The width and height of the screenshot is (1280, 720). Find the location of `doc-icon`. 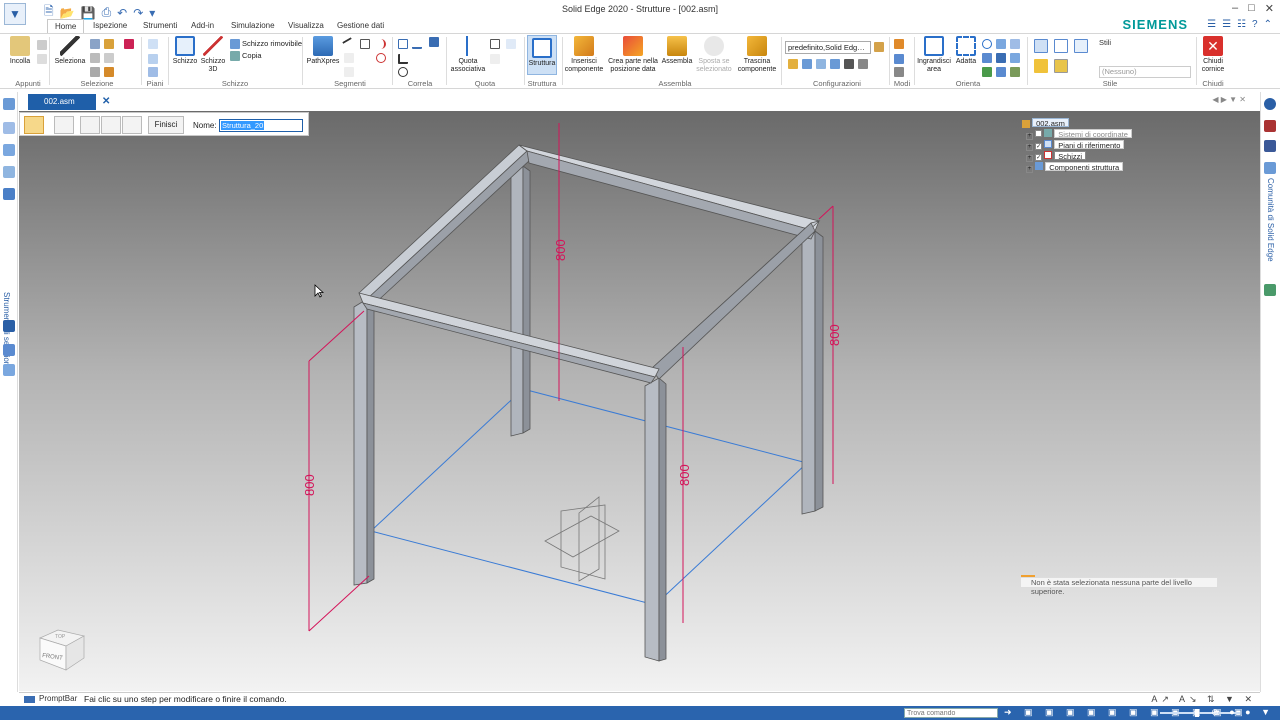

doc-icon is located at coordinates (1270, 290).